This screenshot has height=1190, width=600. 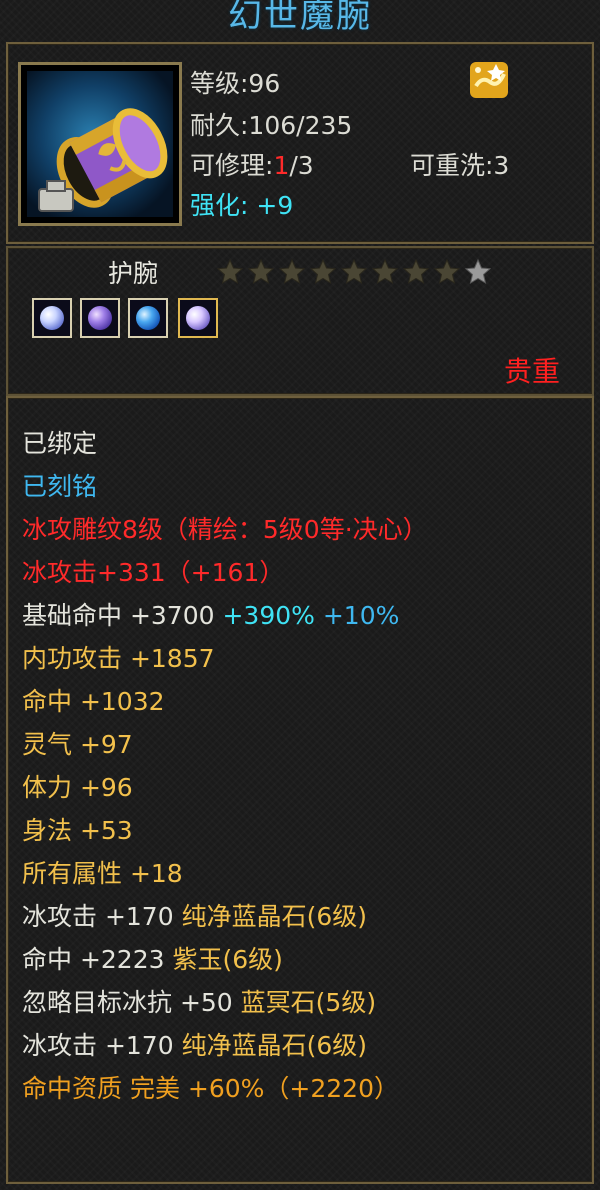 I want to click on attribute-segment: 所有属性 +18, so click(x=102, y=873).